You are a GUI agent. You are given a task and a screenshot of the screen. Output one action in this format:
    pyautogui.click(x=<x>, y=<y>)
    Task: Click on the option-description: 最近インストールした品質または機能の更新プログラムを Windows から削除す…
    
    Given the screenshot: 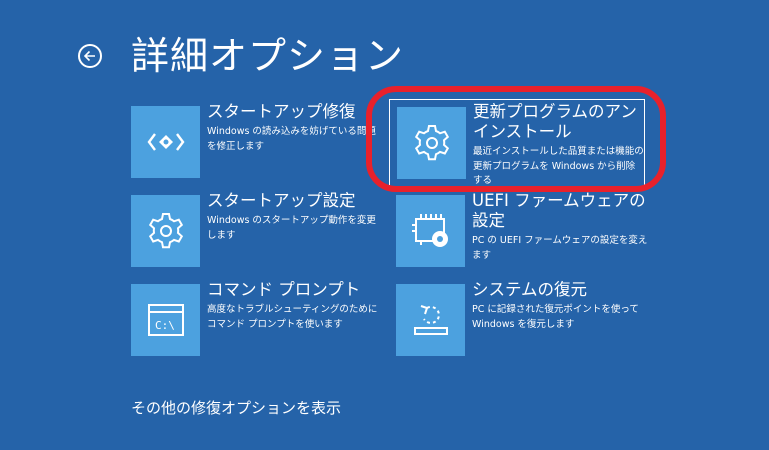 What is the action you would take?
    pyautogui.click(x=558, y=166)
    